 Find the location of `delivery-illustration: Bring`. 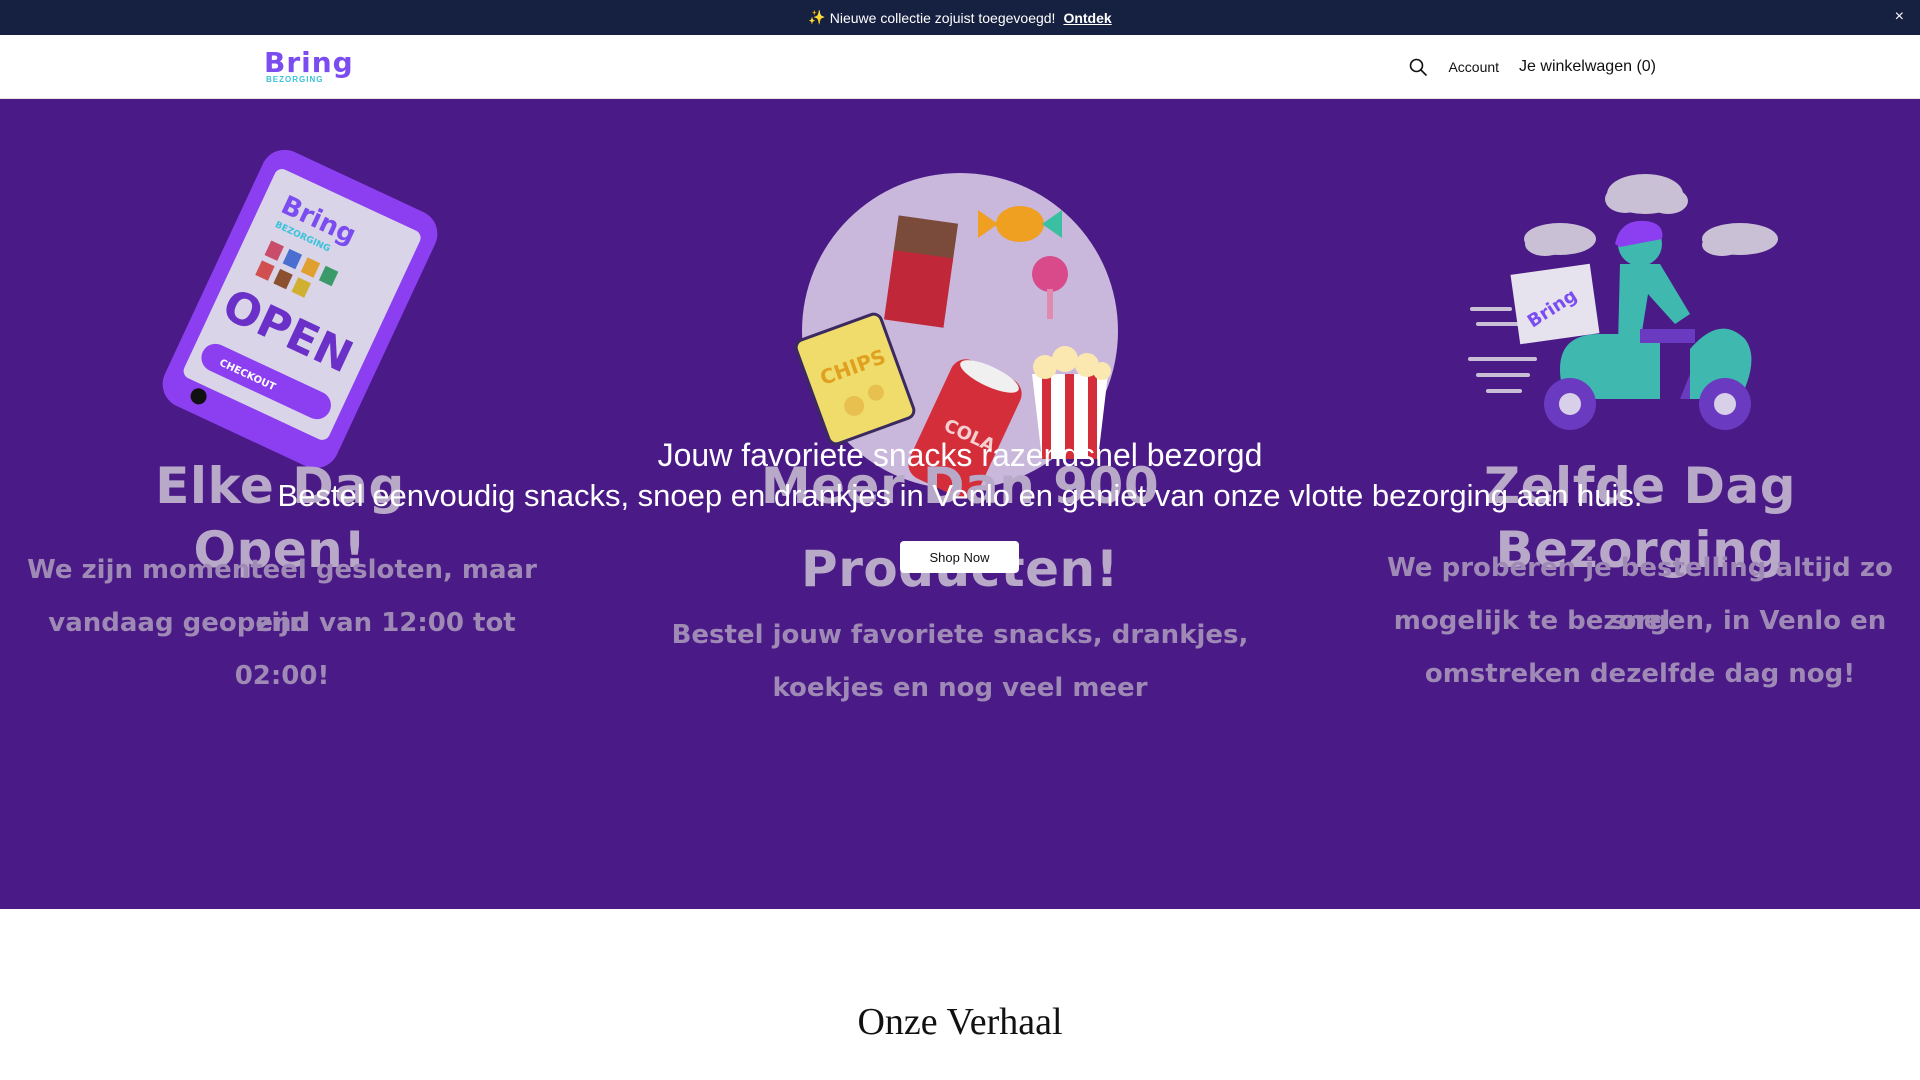

delivery-illustration: Bring is located at coordinates (1623, 302).